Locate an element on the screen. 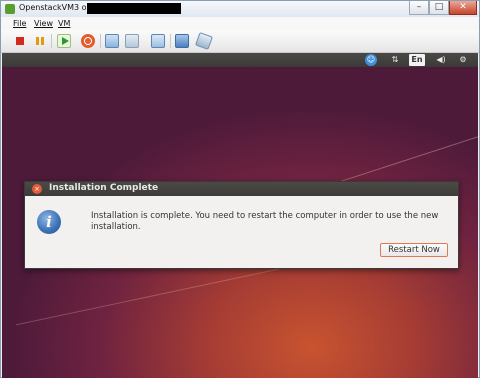 Image resolution: width=480 pixels, height=378 pixels. menu-bar: File View VM is located at coordinates (240, 23).